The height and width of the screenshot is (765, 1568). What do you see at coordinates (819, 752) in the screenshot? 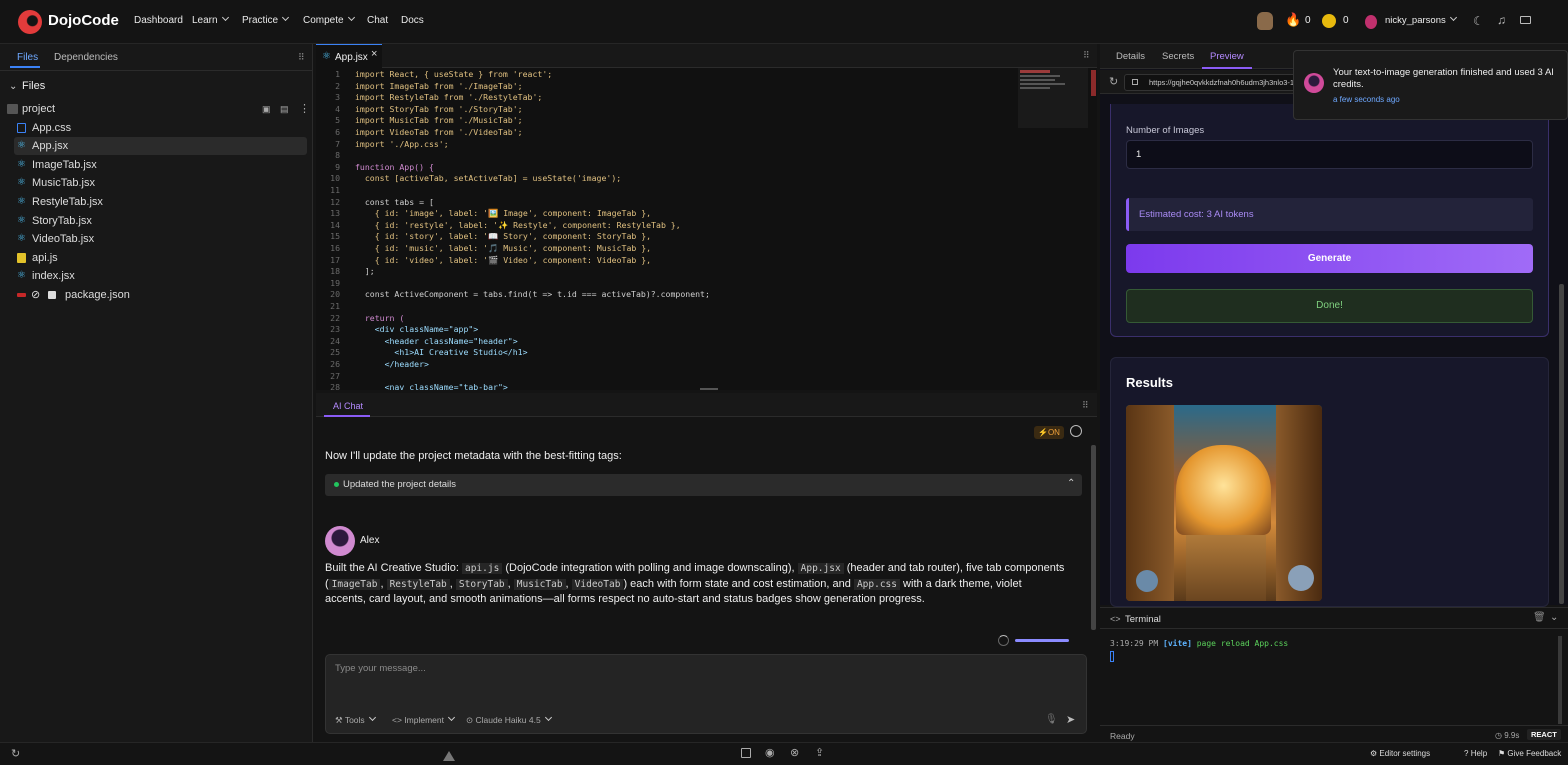
I see `share-icon: ⇪` at bounding box center [819, 752].